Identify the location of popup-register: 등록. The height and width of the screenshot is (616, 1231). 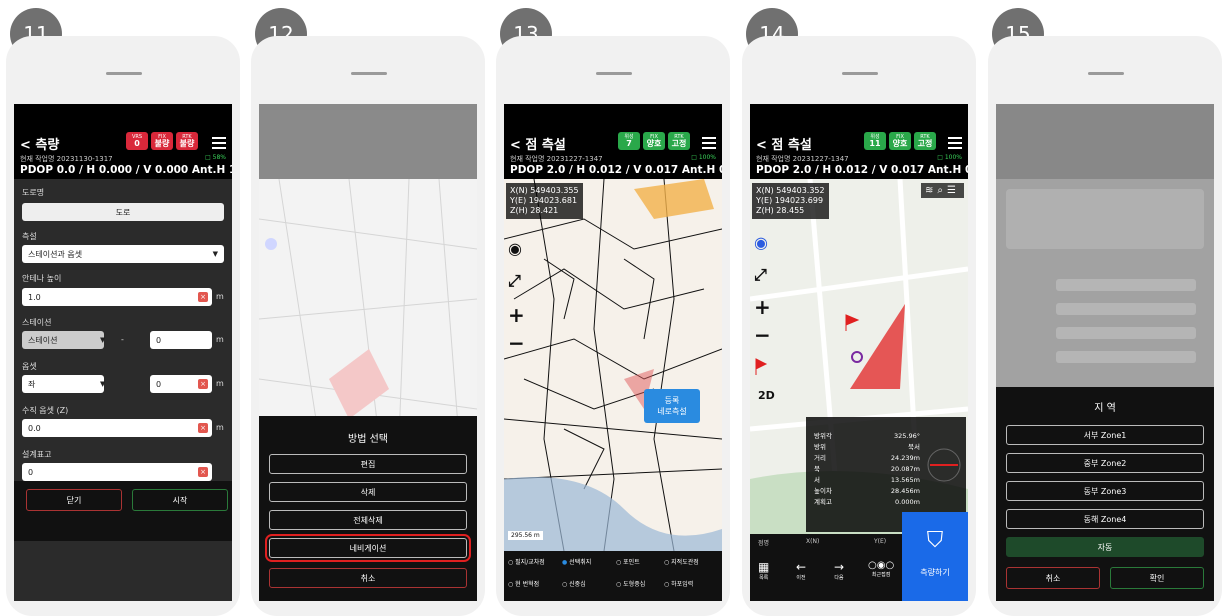
(672, 400).